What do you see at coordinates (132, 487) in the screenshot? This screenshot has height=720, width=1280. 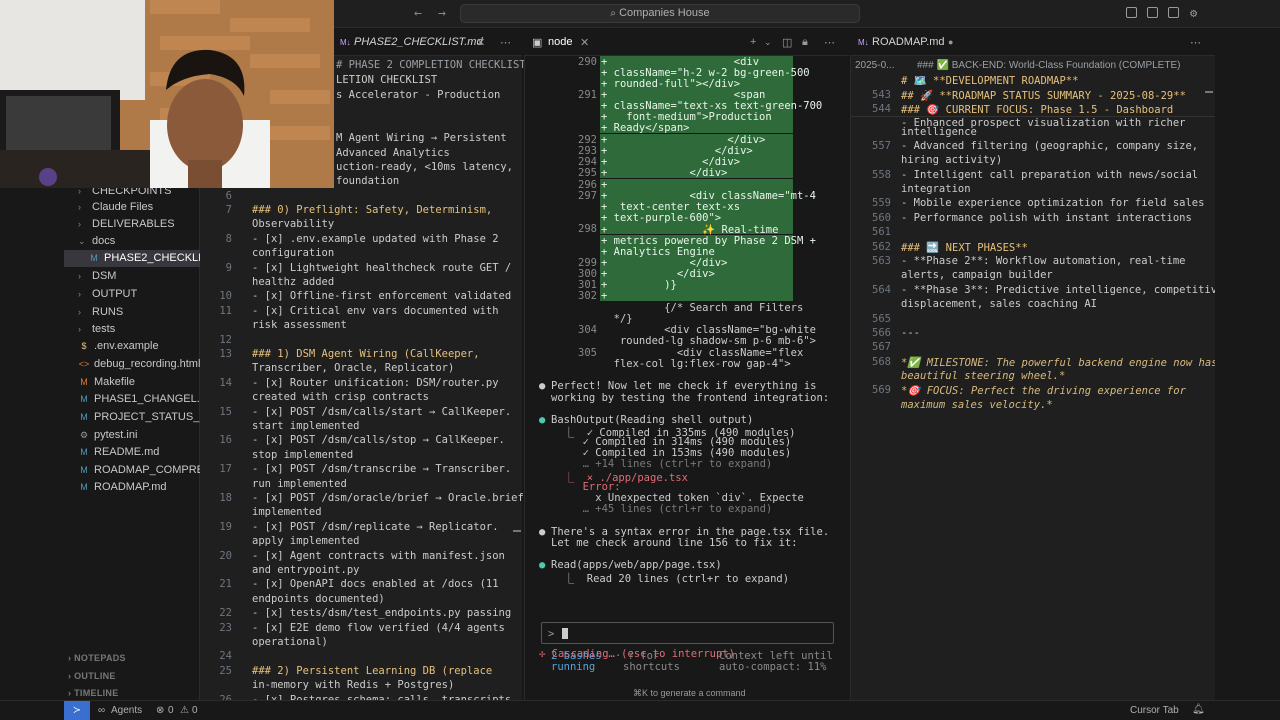 I see `explorer-item: M ROADMAP.md` at bounding box center [132, 487].